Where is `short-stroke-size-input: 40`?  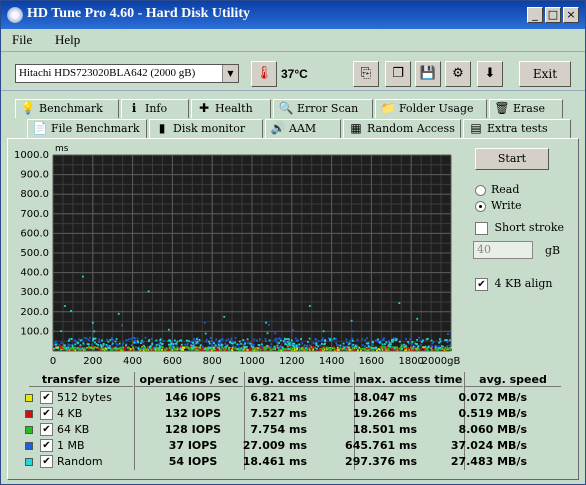
short-stroke-size-input: 40 is located at coordinates (503, 250).